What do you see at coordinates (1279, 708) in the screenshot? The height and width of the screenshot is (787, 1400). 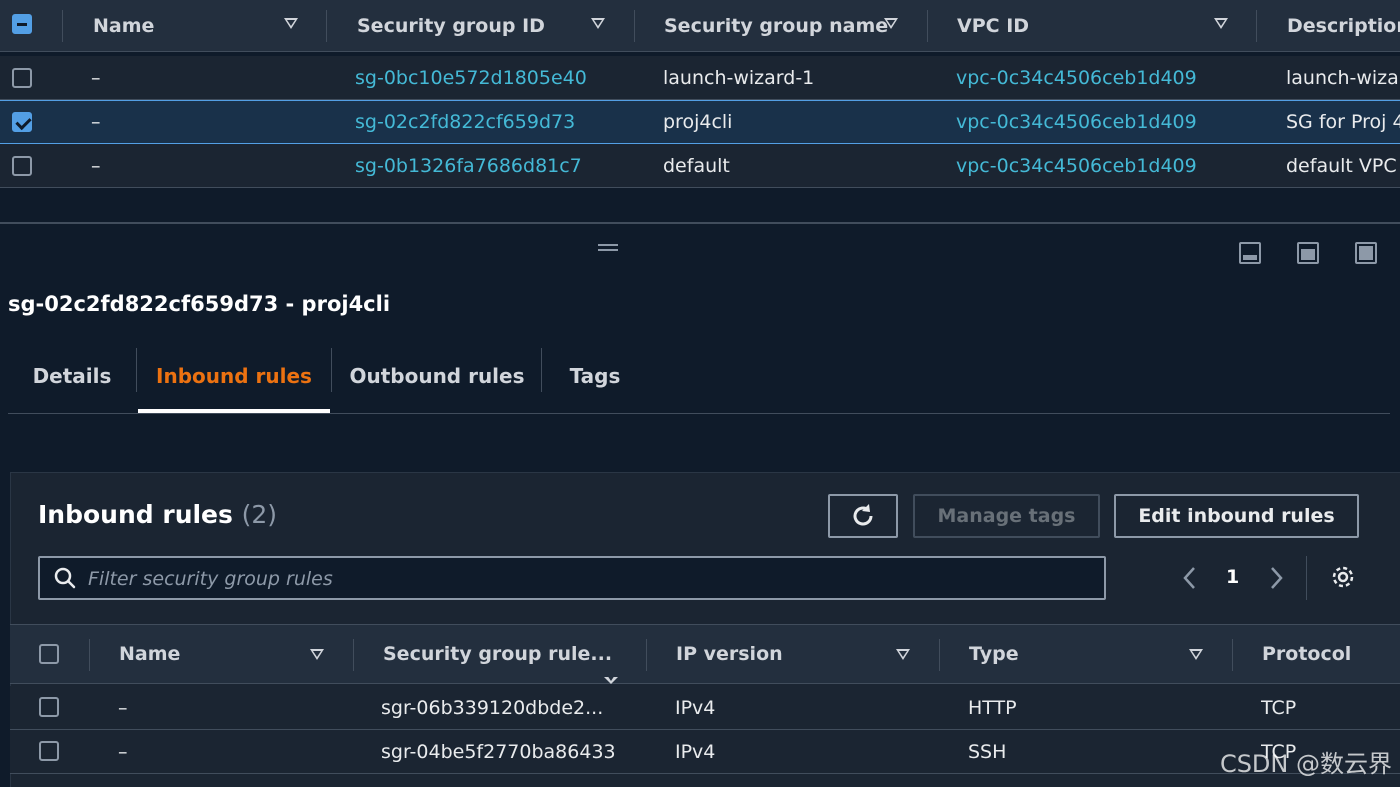 I see `rule-protocol: TCP` at bounding box center [1279, 708].